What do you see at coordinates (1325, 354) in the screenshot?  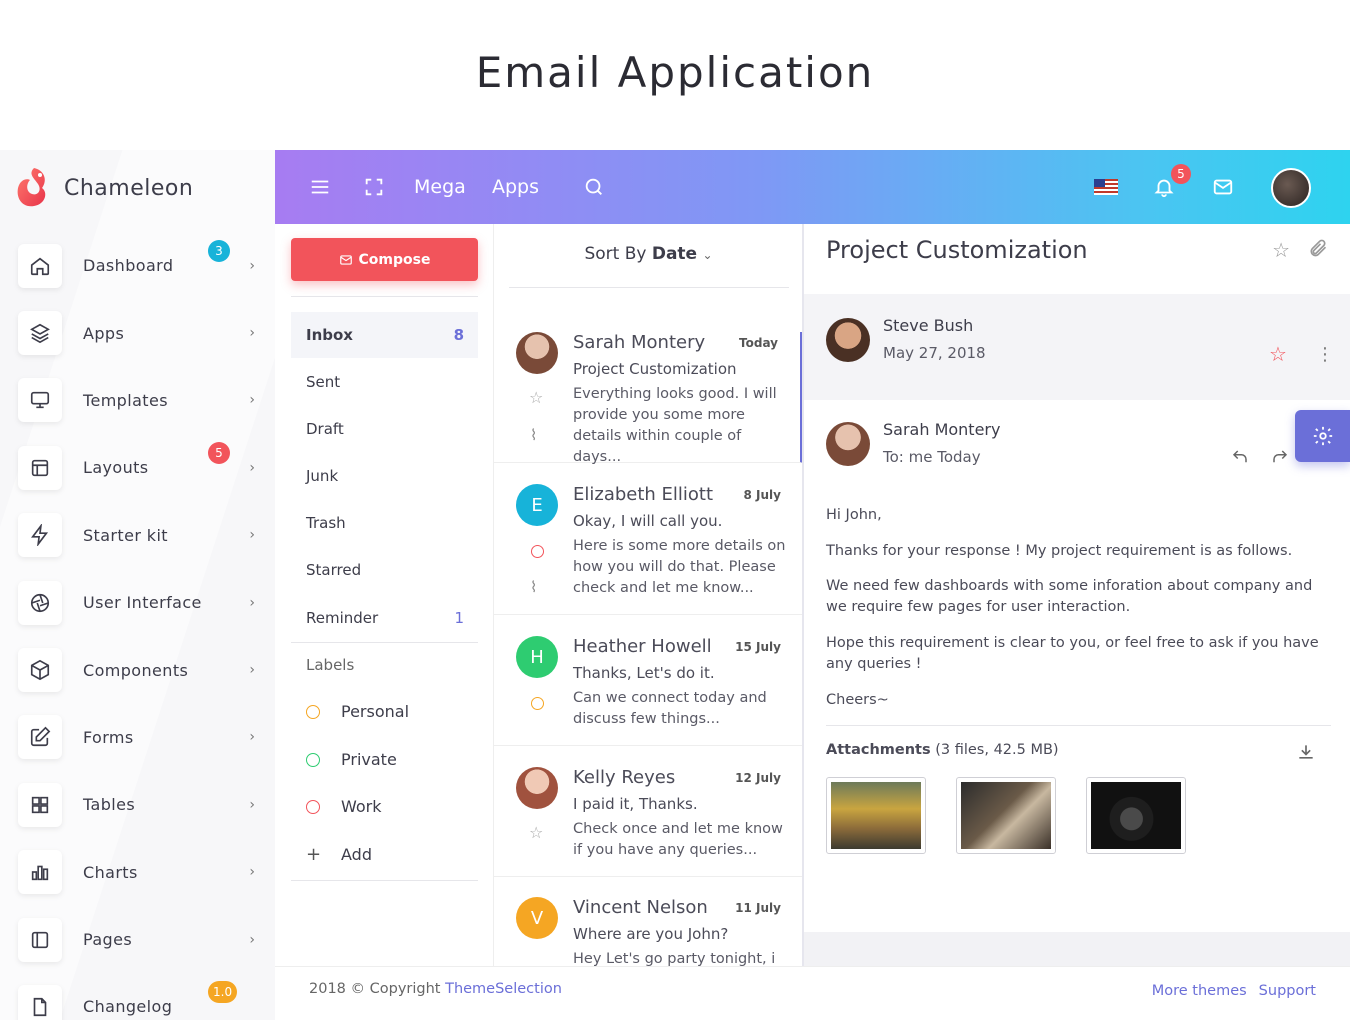 I see `more-vertical-icon: ⋮` at bounding box center [1325, 354].